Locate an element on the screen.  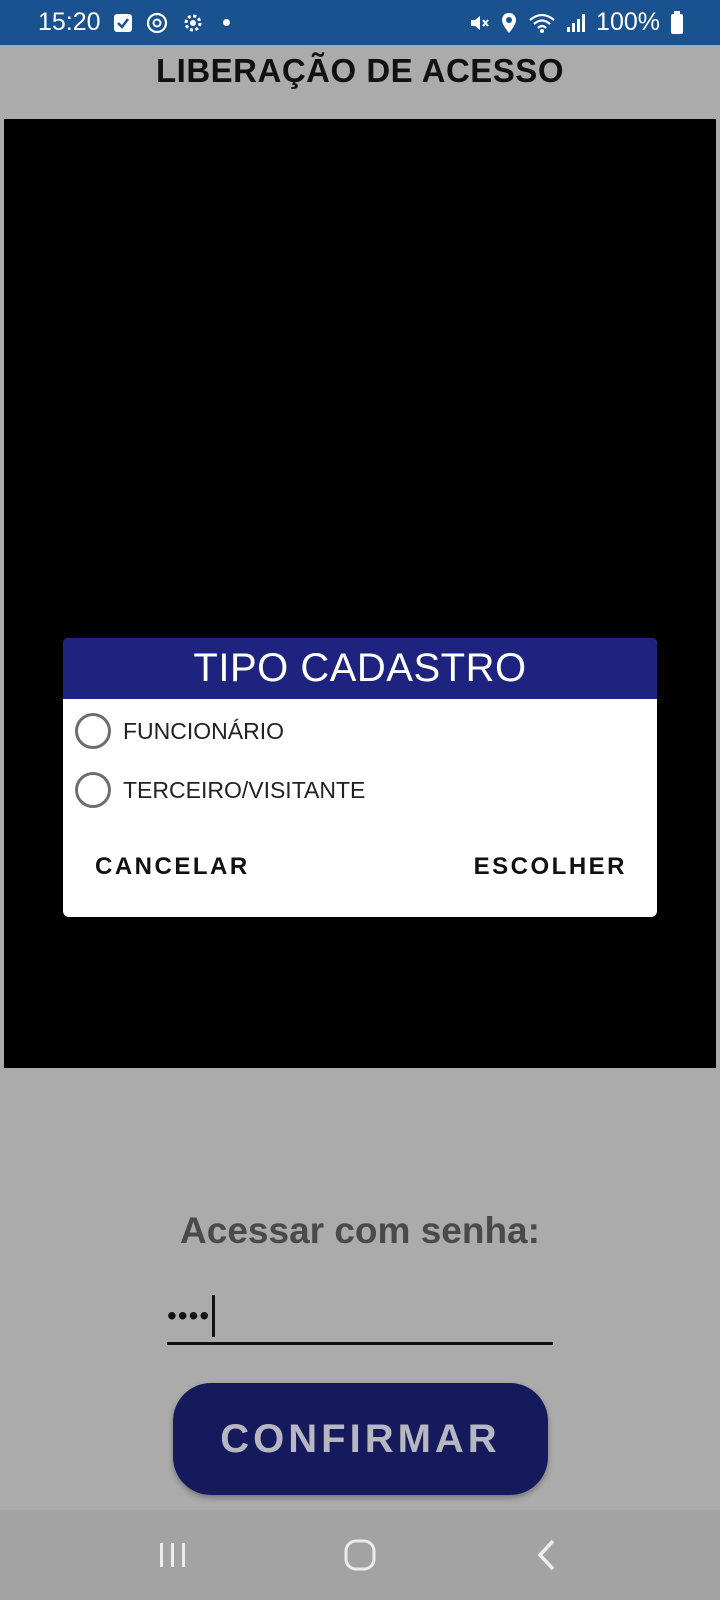
sync-icon is located at coordinates (157, 23).